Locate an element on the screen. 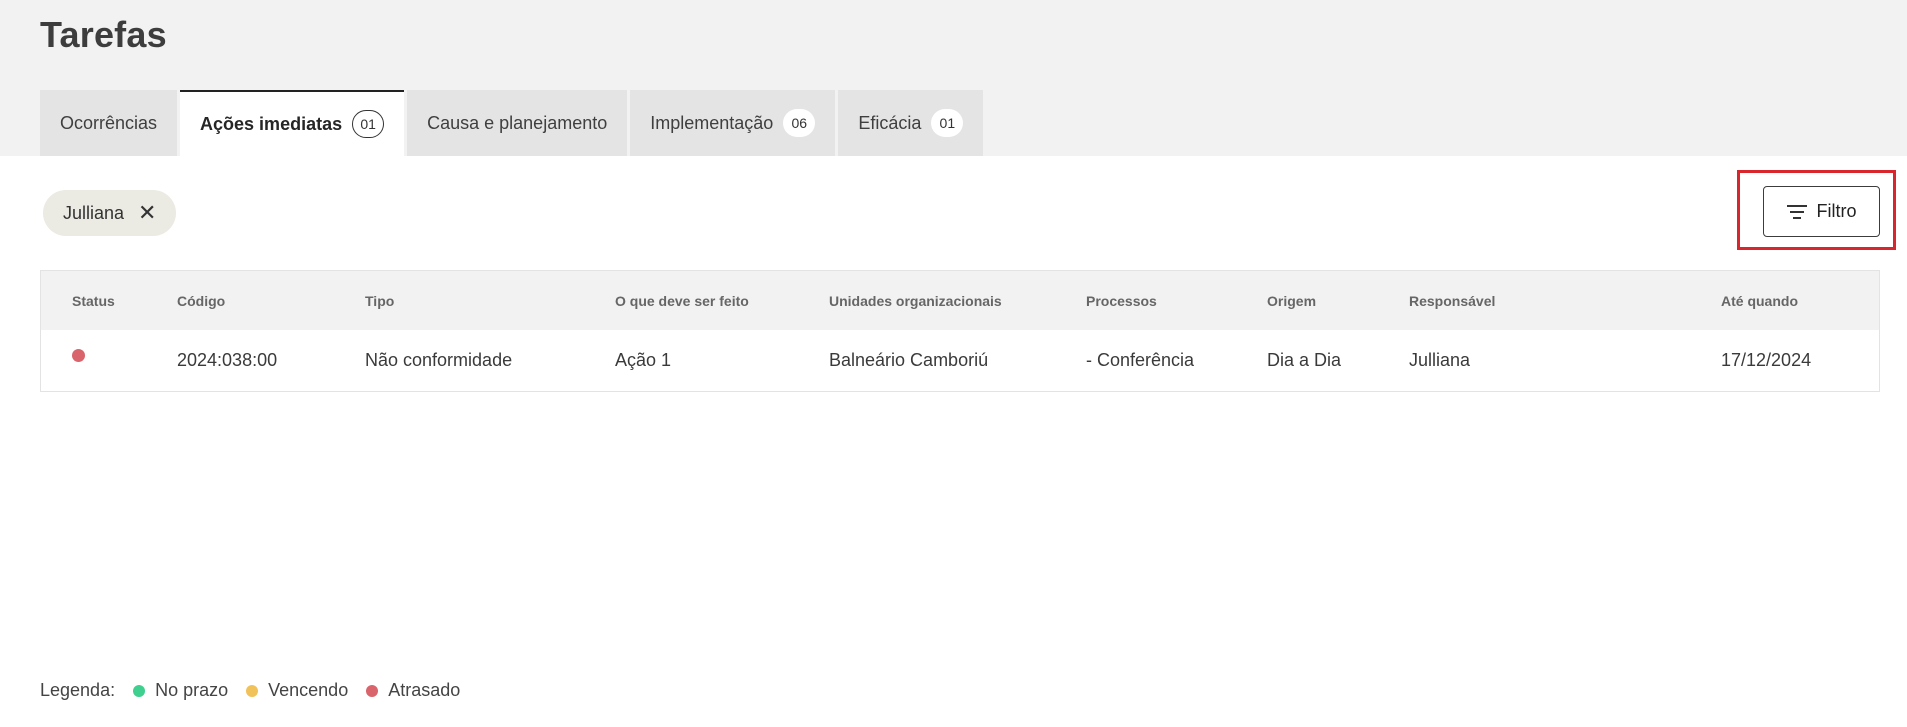 This screenshot has width=1907, height=727. close-icon: ✕ is located at coordinates (147, 213).